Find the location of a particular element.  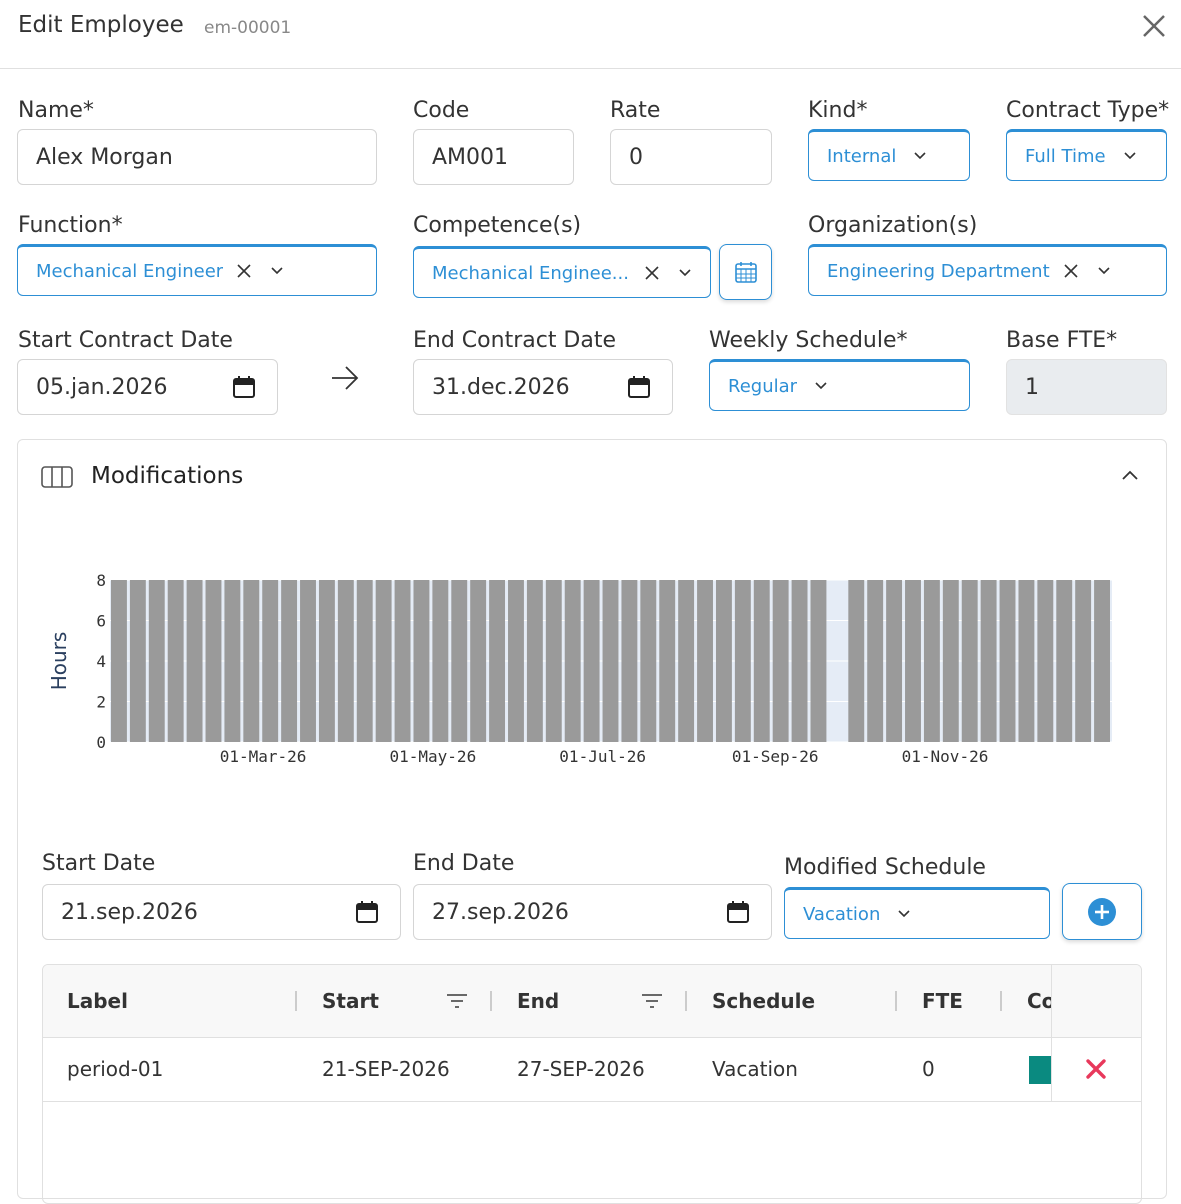

x-tick-label: 01-Sep-26 is located at coordinates (775, 756).